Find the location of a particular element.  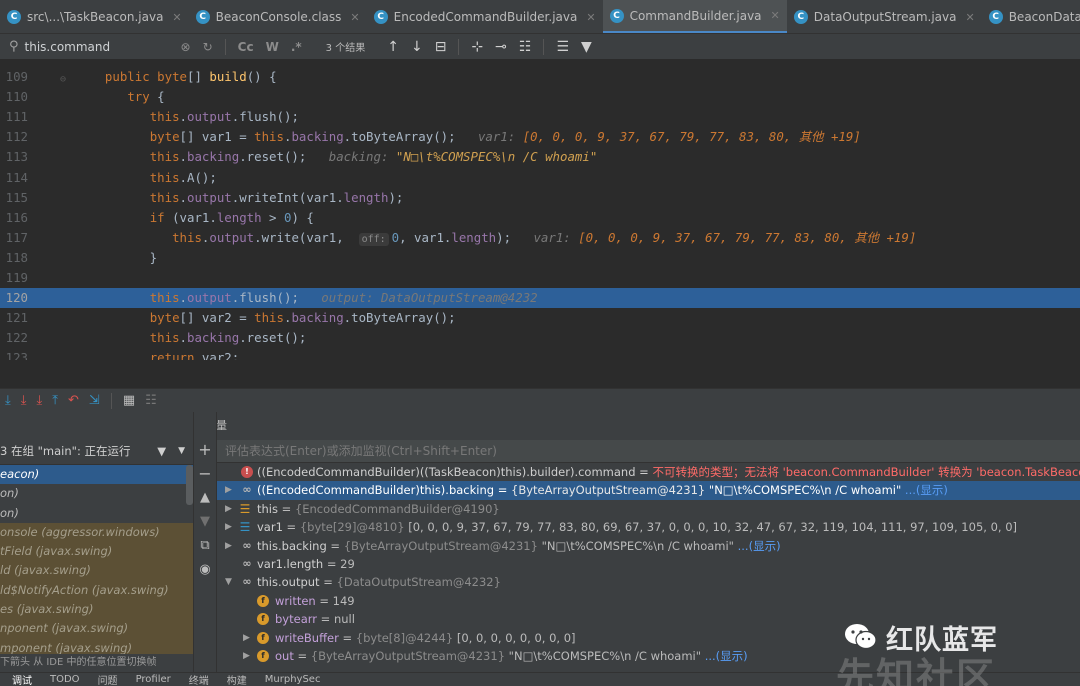

line-number: 116 is located at coordinates (14, 218).